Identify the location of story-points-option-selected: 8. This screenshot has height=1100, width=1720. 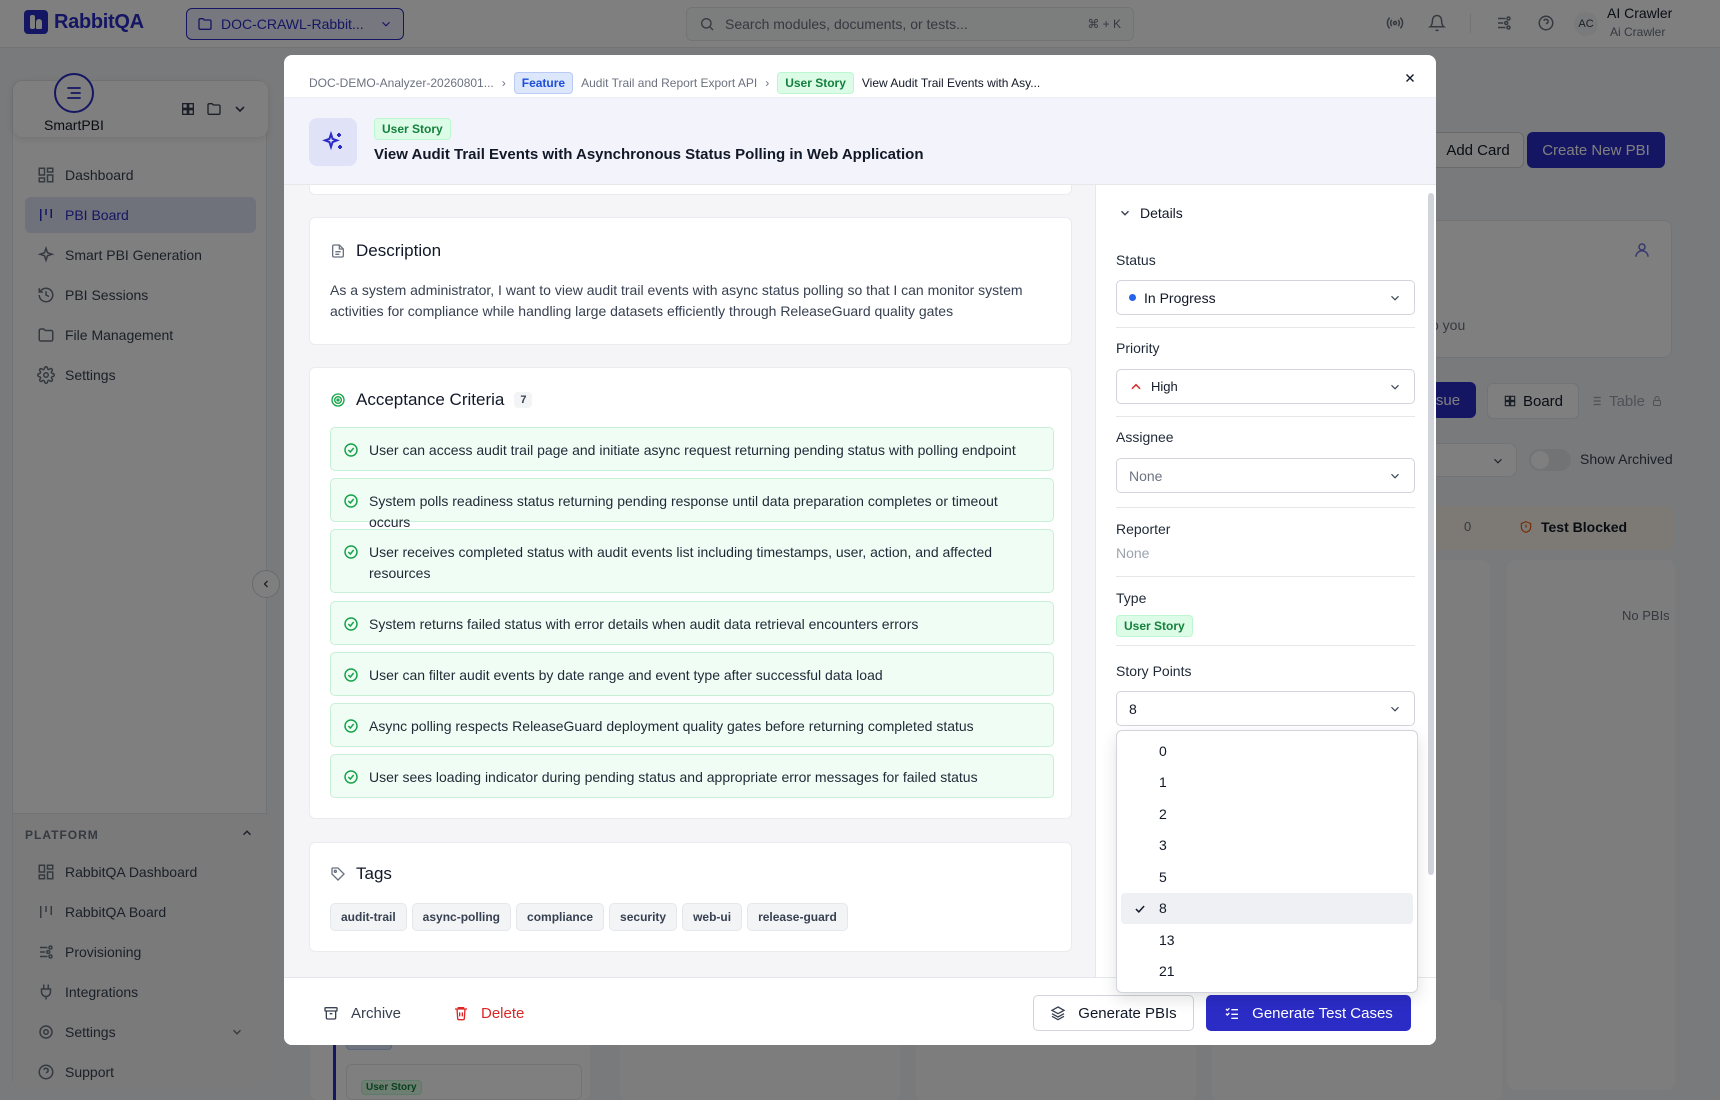
(1267, 908).